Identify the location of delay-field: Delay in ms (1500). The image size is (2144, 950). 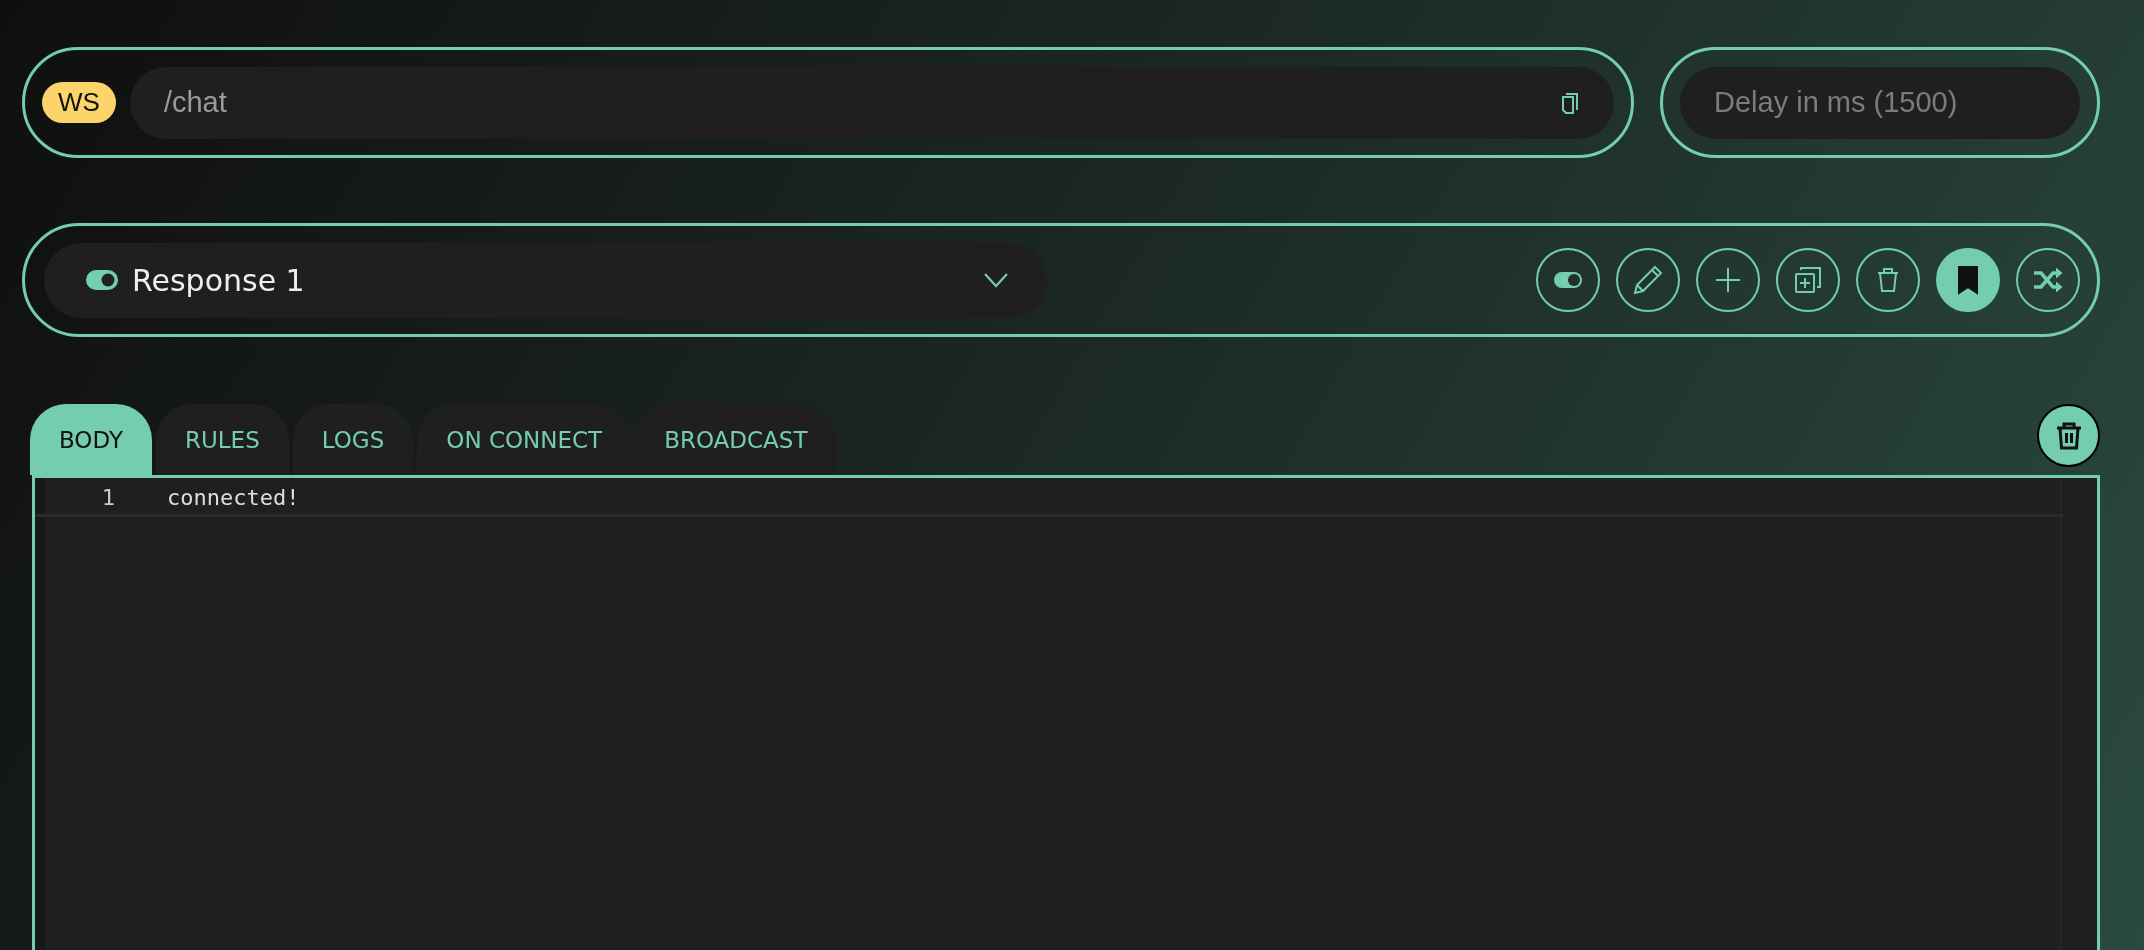
(1880, 102).